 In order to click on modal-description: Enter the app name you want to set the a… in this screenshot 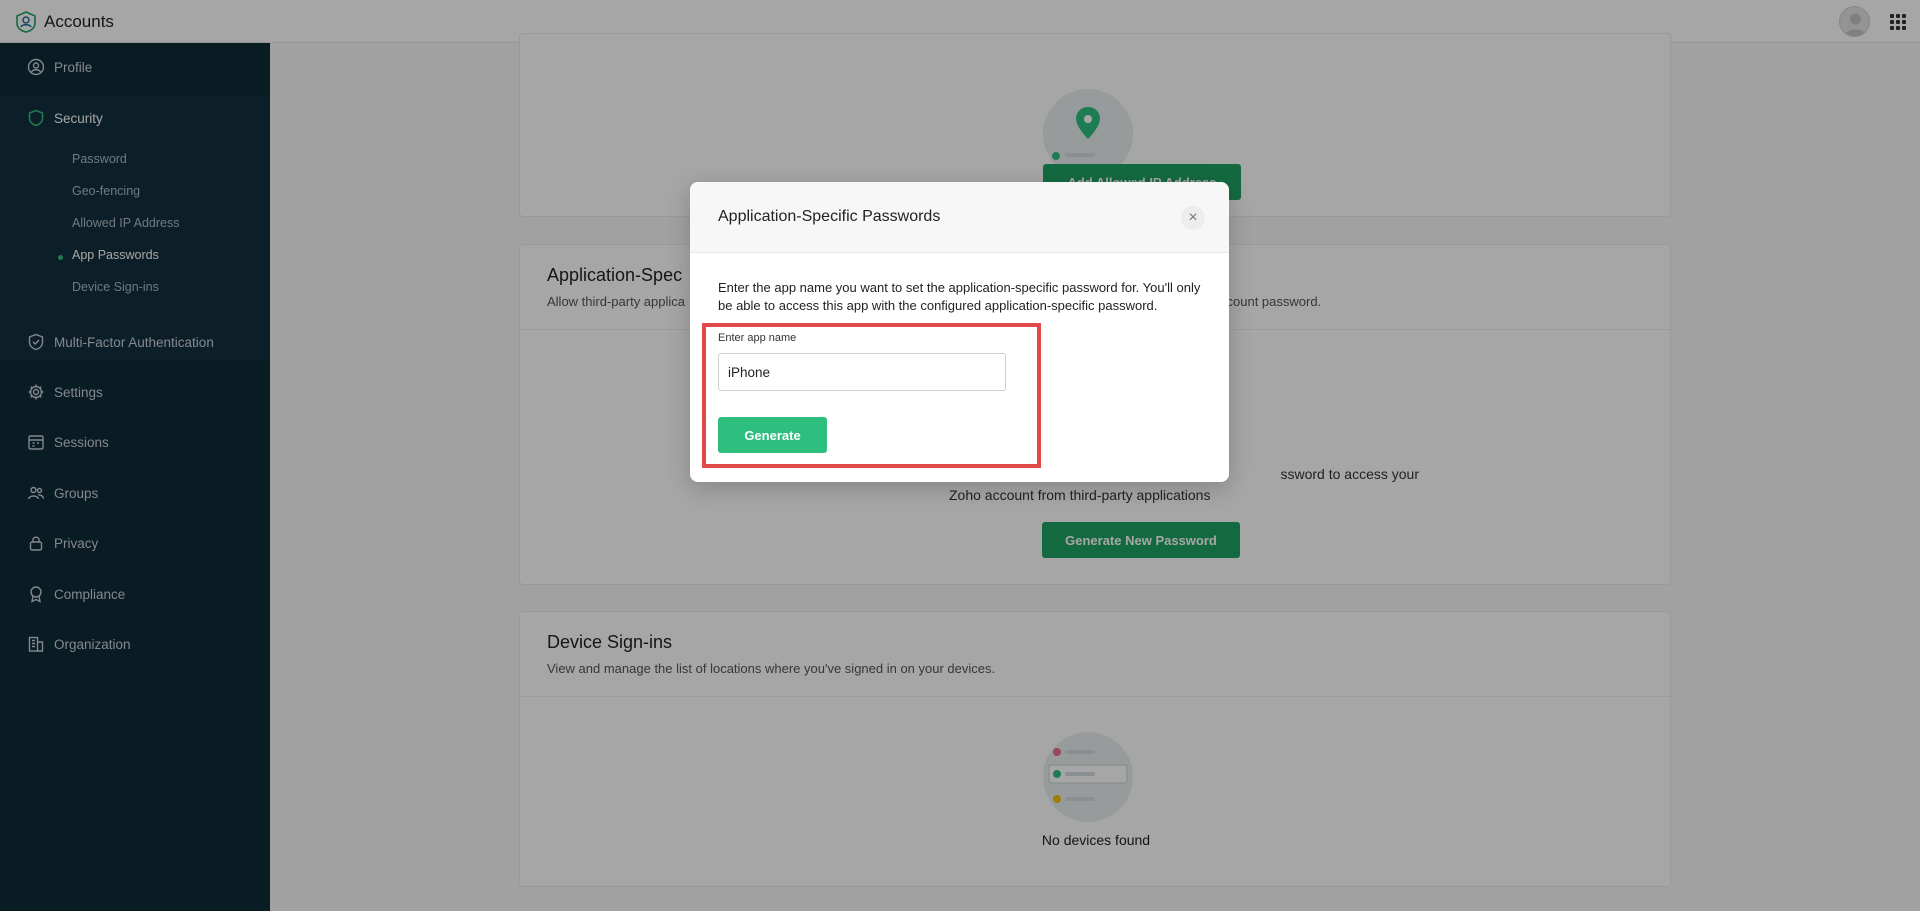, I will do `click(959, 296)`.